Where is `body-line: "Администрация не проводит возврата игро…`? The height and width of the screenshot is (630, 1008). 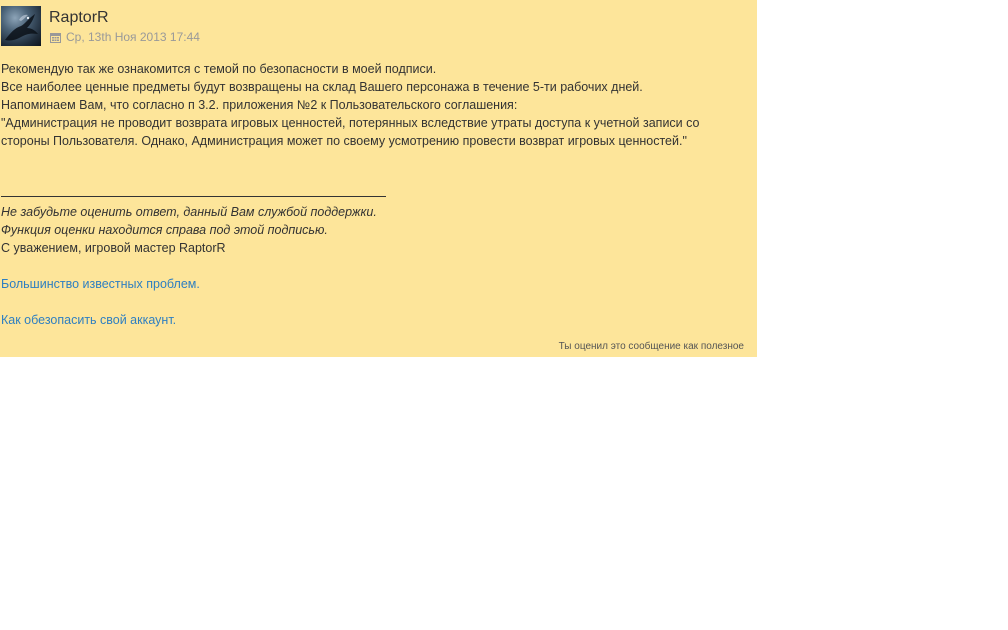 body-line: "Администрация не проводит возврата игро… is located at coordinates (350, 123).